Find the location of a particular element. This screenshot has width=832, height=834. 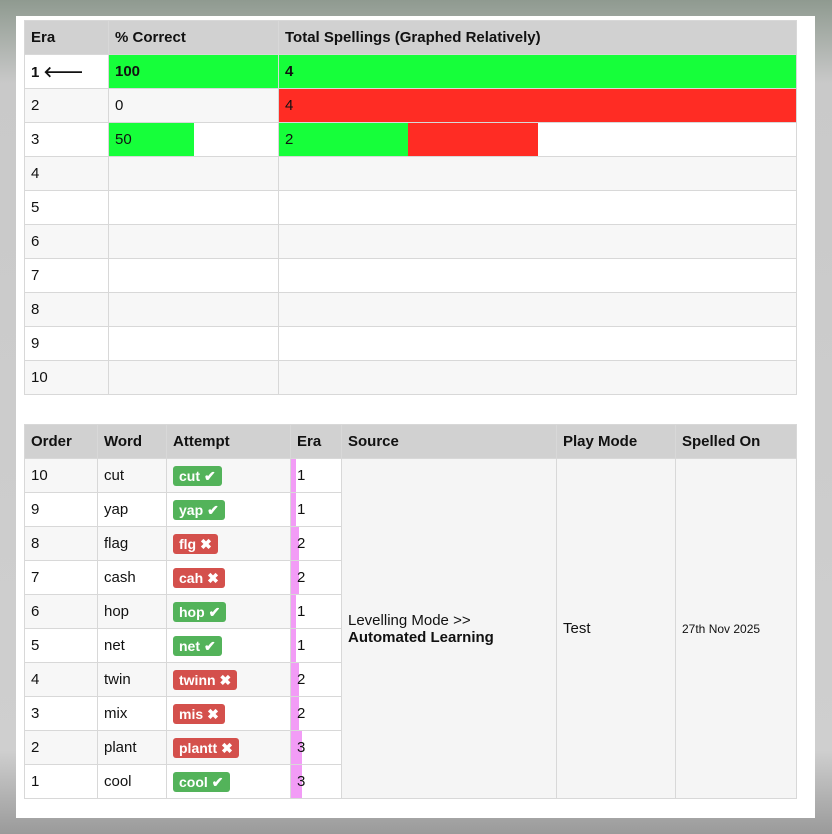

spelled-on-cell: 27th Nov 2025 is located at coordinates (736, 628).